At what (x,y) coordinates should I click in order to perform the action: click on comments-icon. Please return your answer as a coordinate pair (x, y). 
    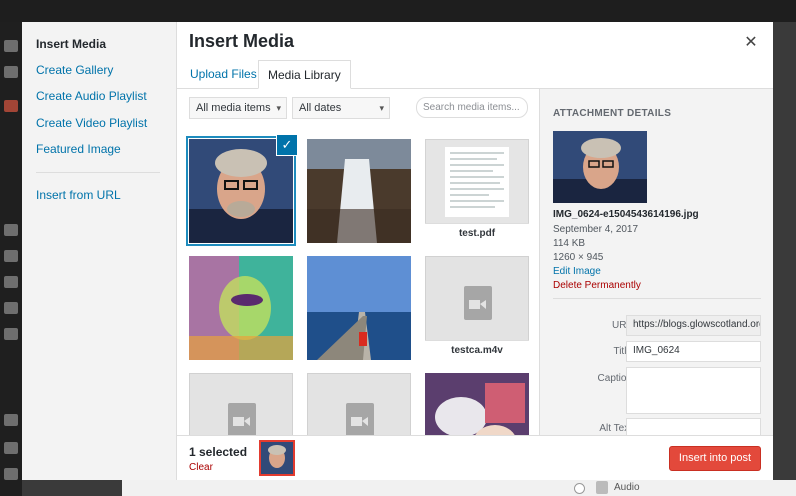
    Looking at the image, I should click on (11, 308).